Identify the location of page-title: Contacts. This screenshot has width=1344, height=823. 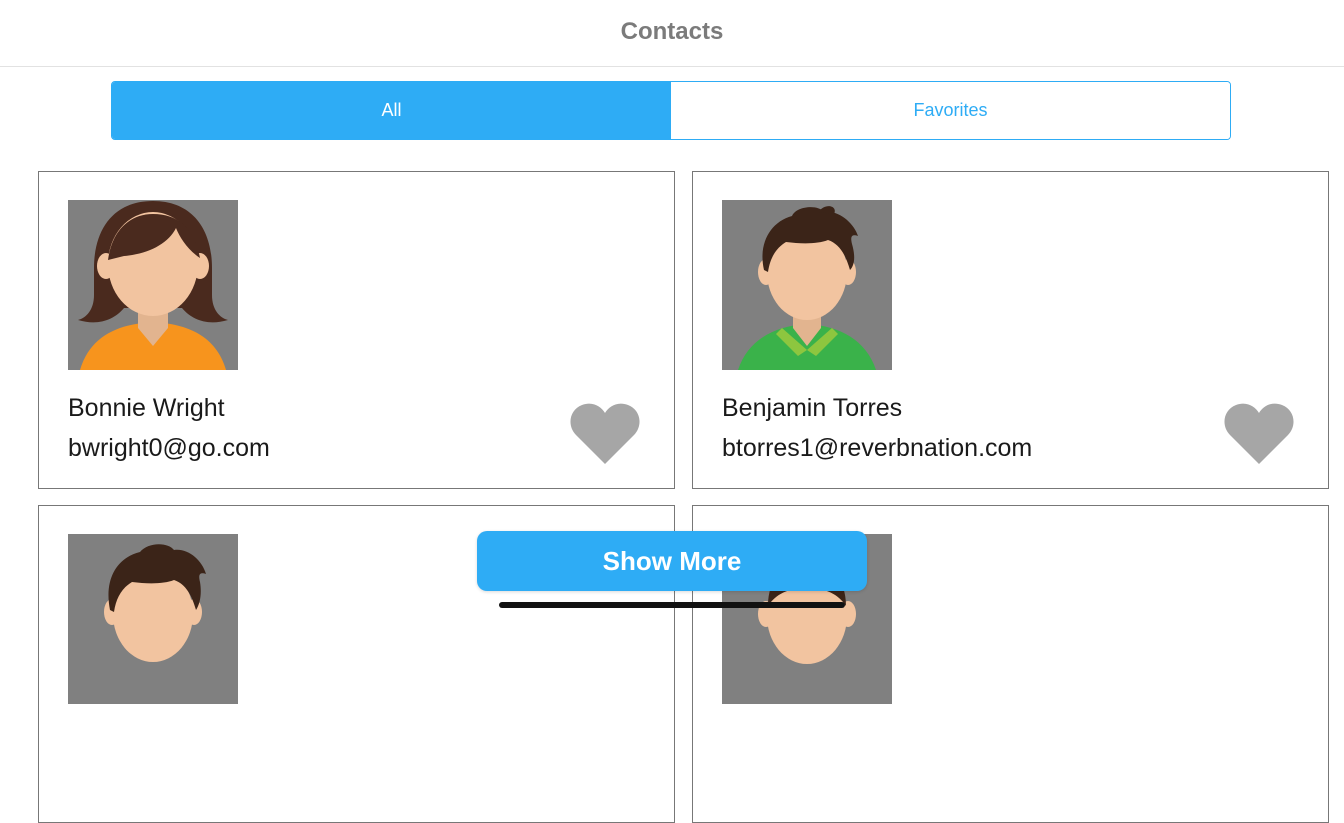
(672, 31).